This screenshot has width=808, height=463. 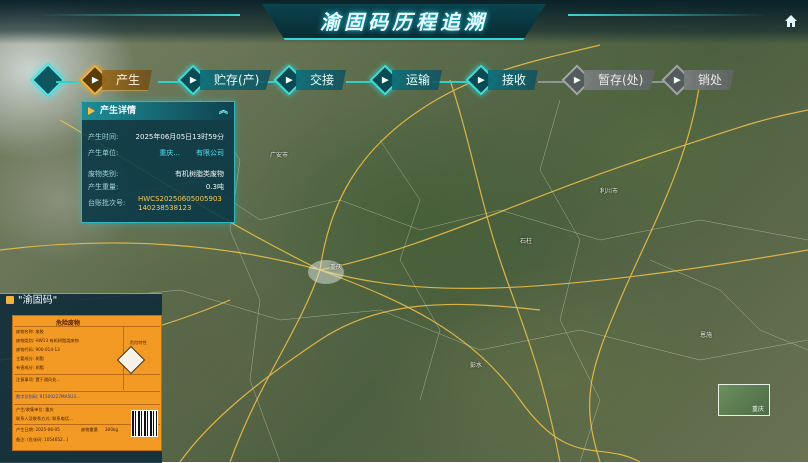 I want to click on label-row: 废物代码: 900-014-13, so click(x=38, y=349).